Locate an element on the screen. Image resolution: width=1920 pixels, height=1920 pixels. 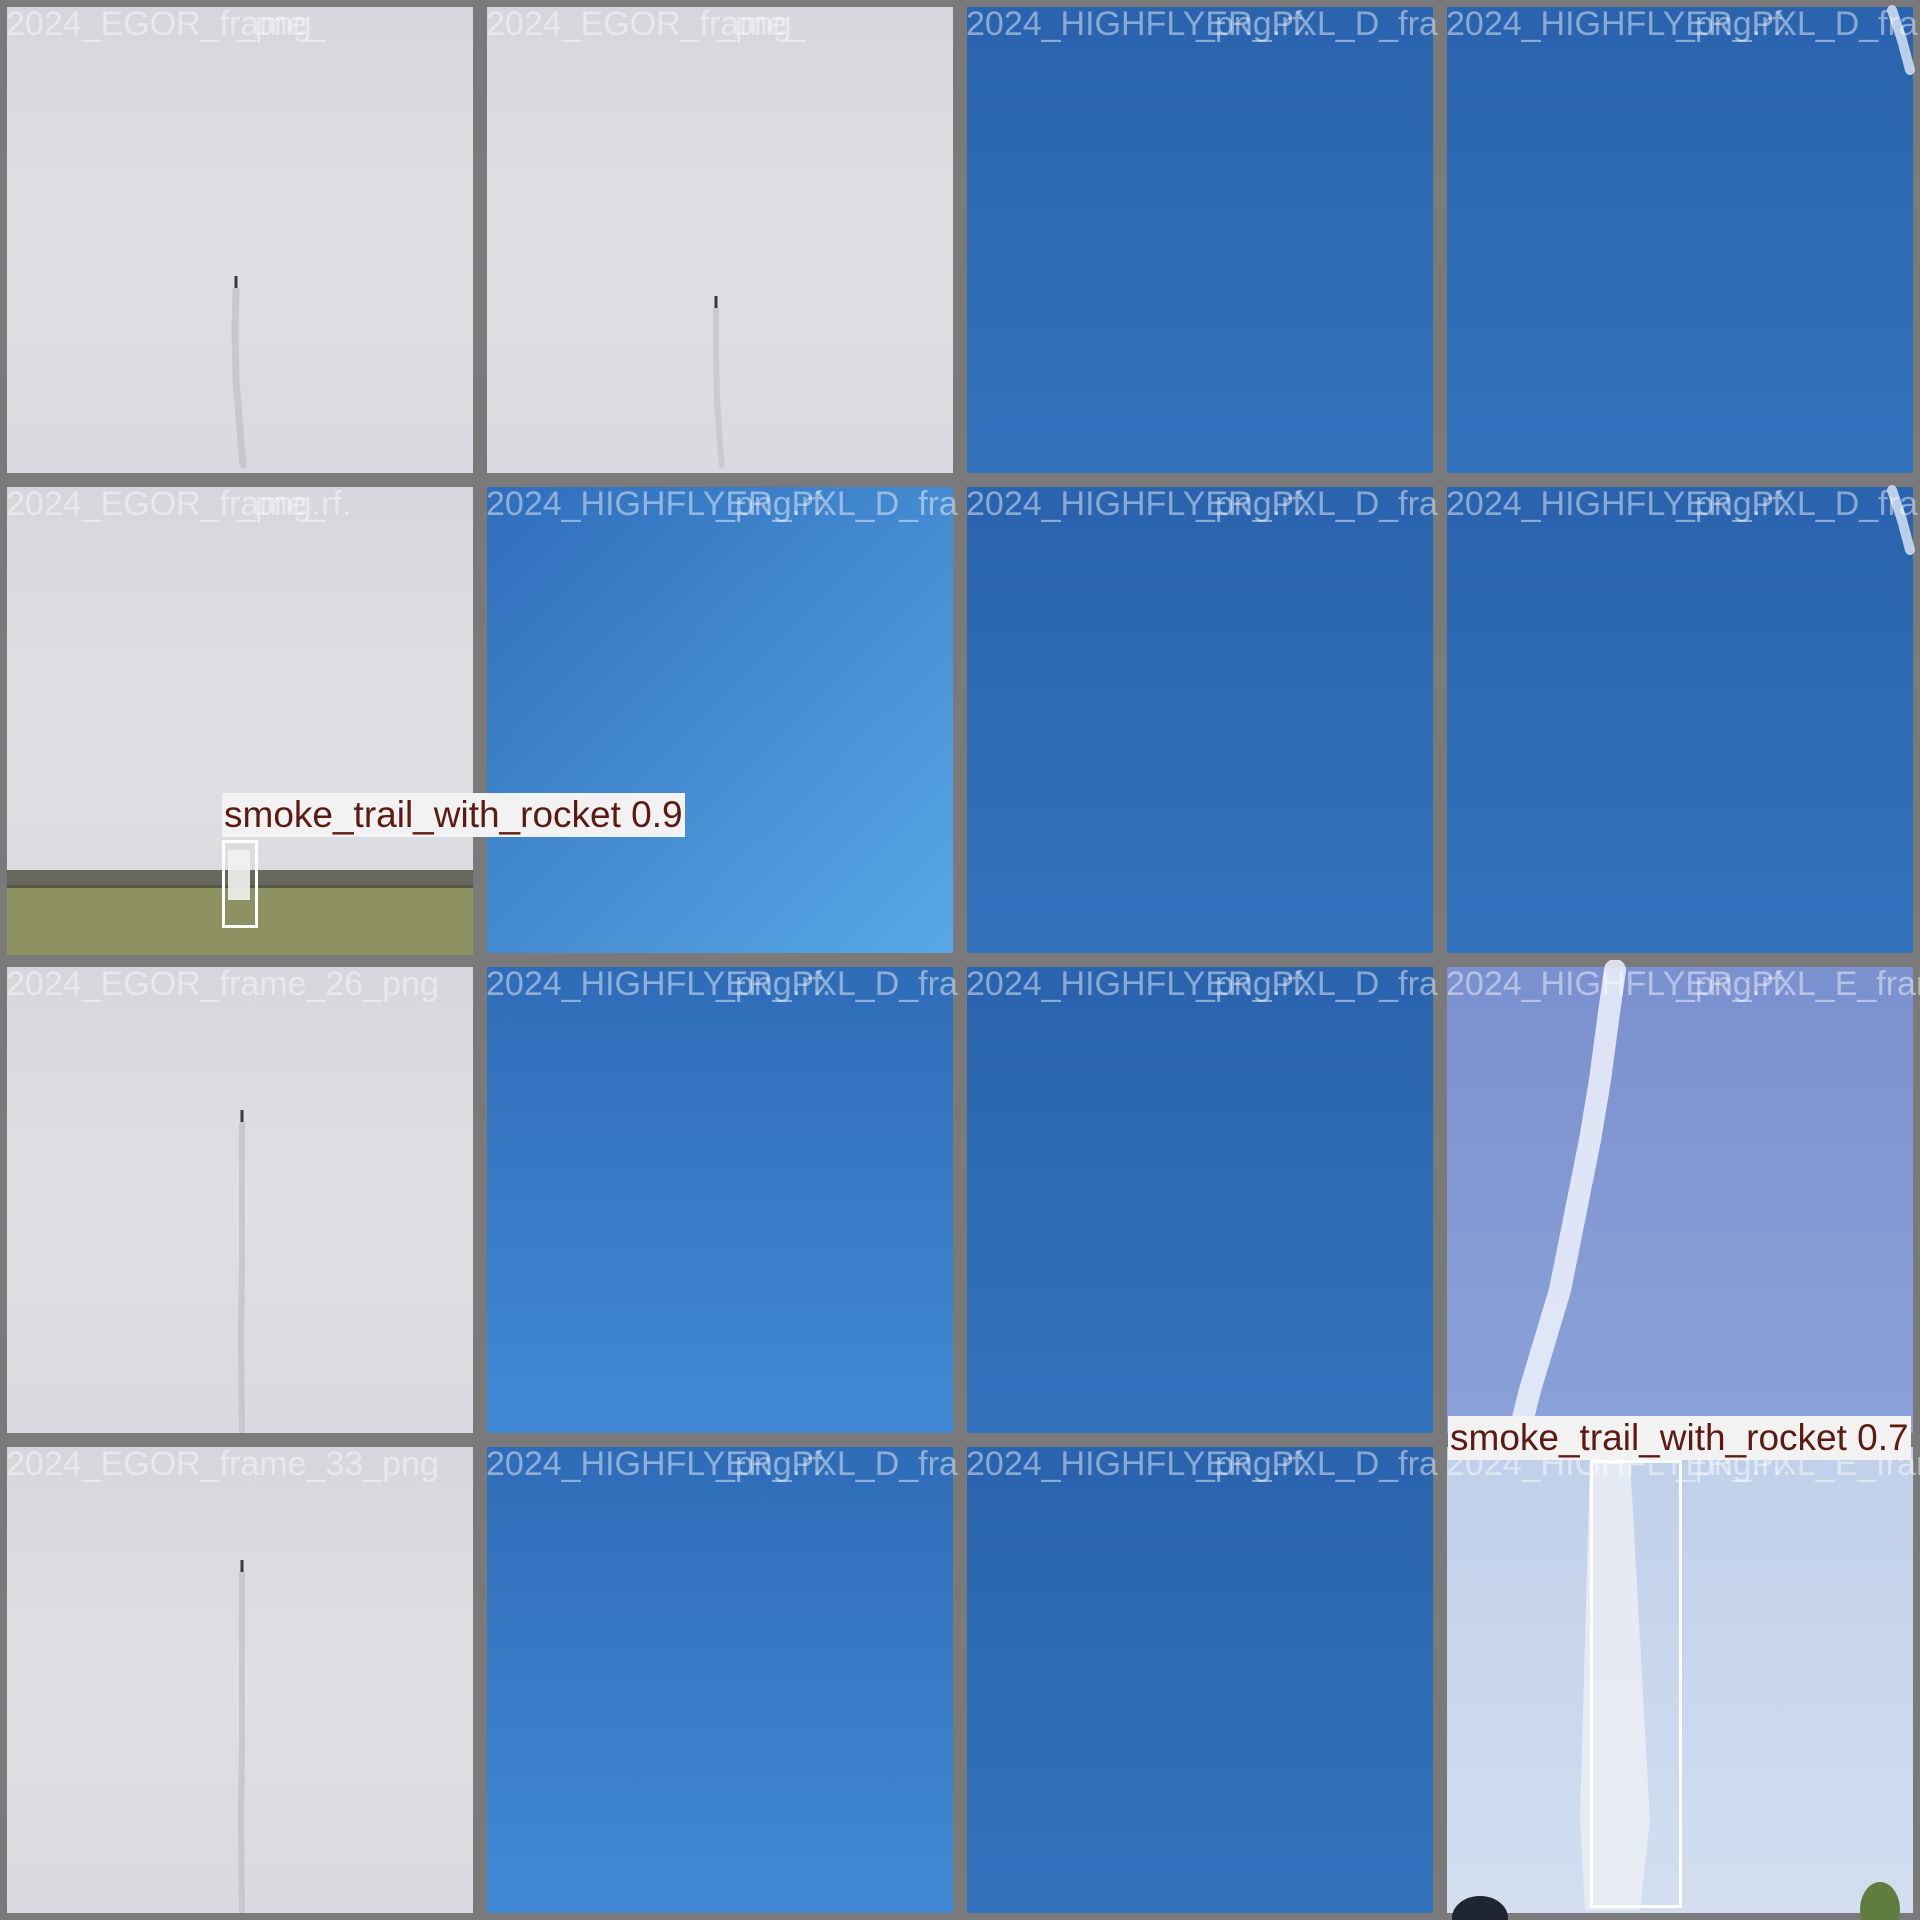
image-tile: 2024_EGOR_frame_33_png is located at coordinates (240, 1680).